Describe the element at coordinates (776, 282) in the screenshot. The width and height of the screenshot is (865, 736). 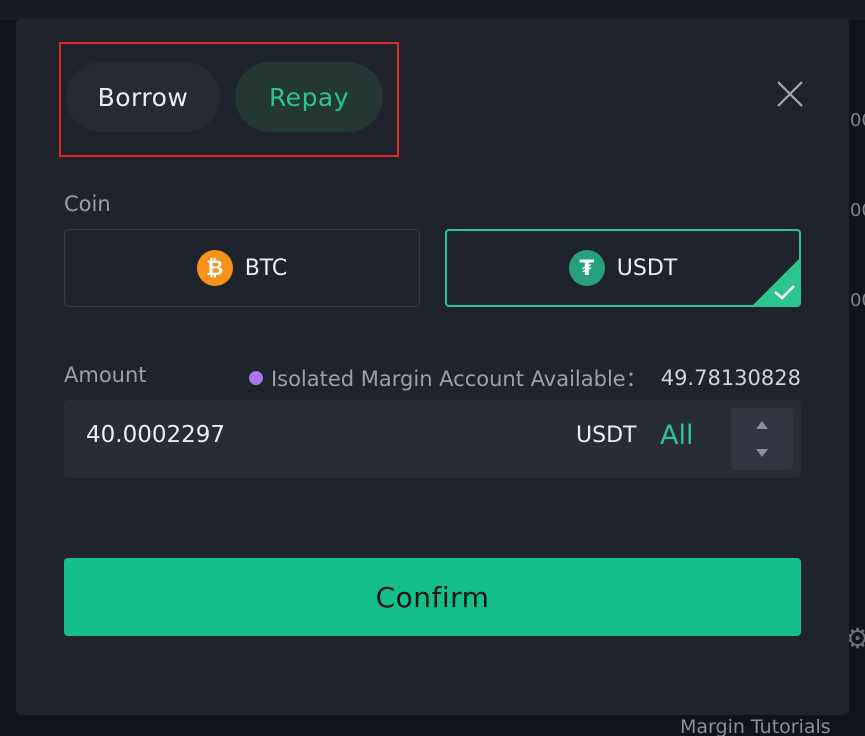
I see `selected-check-icon` at that location.